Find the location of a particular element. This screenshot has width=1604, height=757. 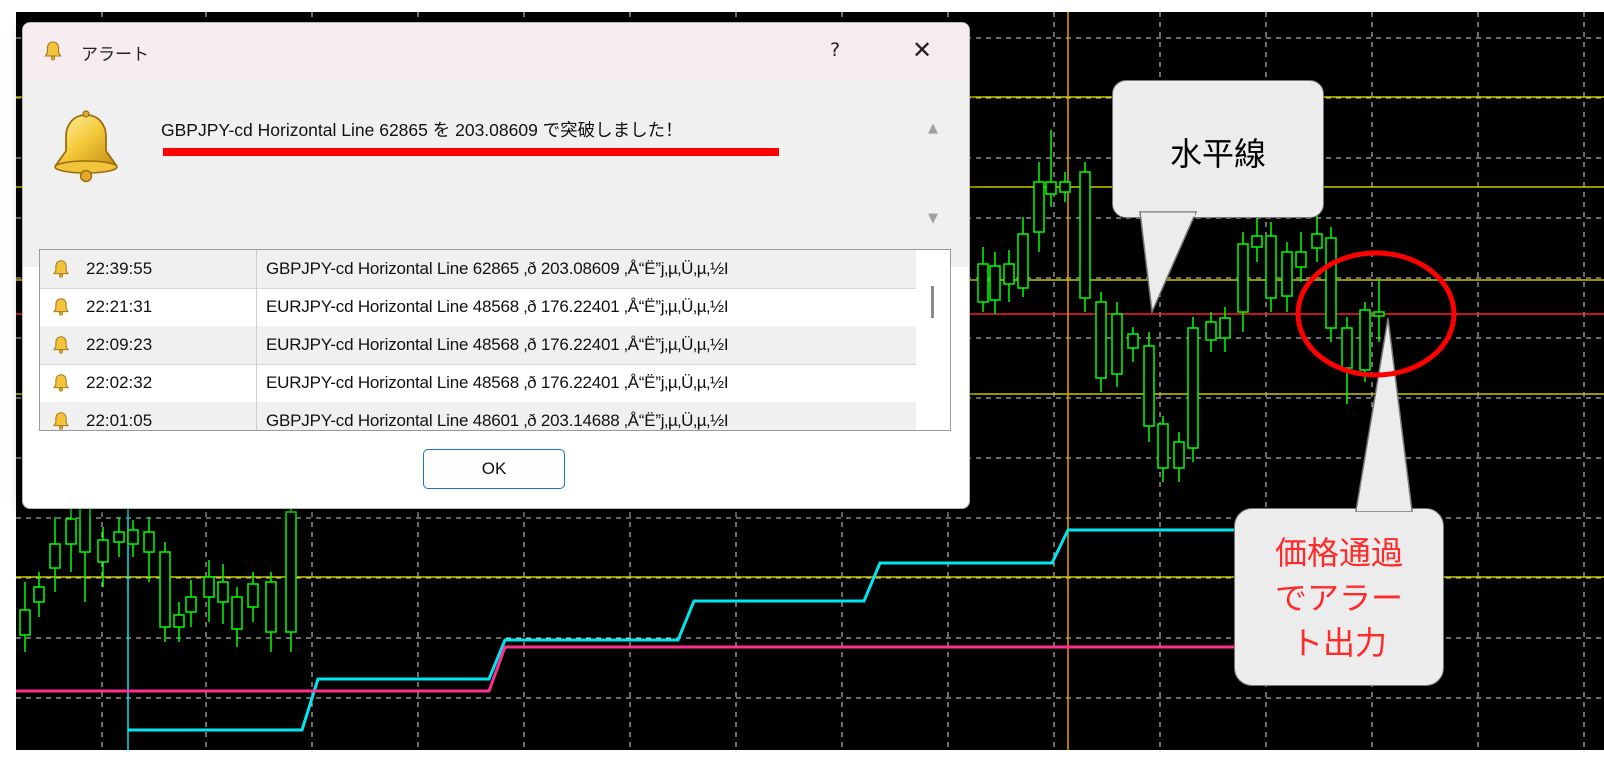

callout-horizontal-line-tail is located at coordinates (1168, 263).